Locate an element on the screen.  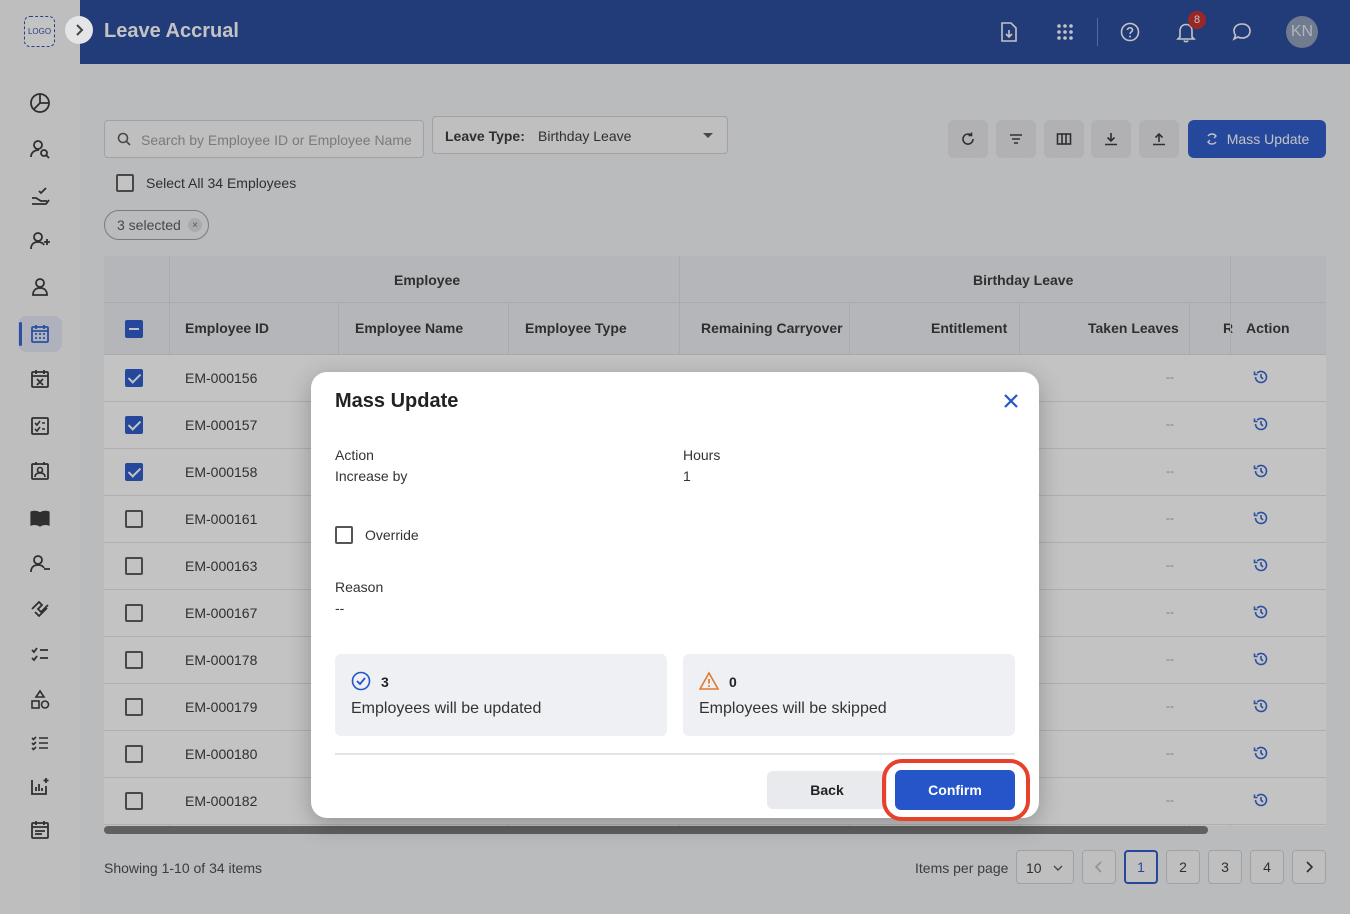
action-value: Increase by is located at coordinates (371, 476).